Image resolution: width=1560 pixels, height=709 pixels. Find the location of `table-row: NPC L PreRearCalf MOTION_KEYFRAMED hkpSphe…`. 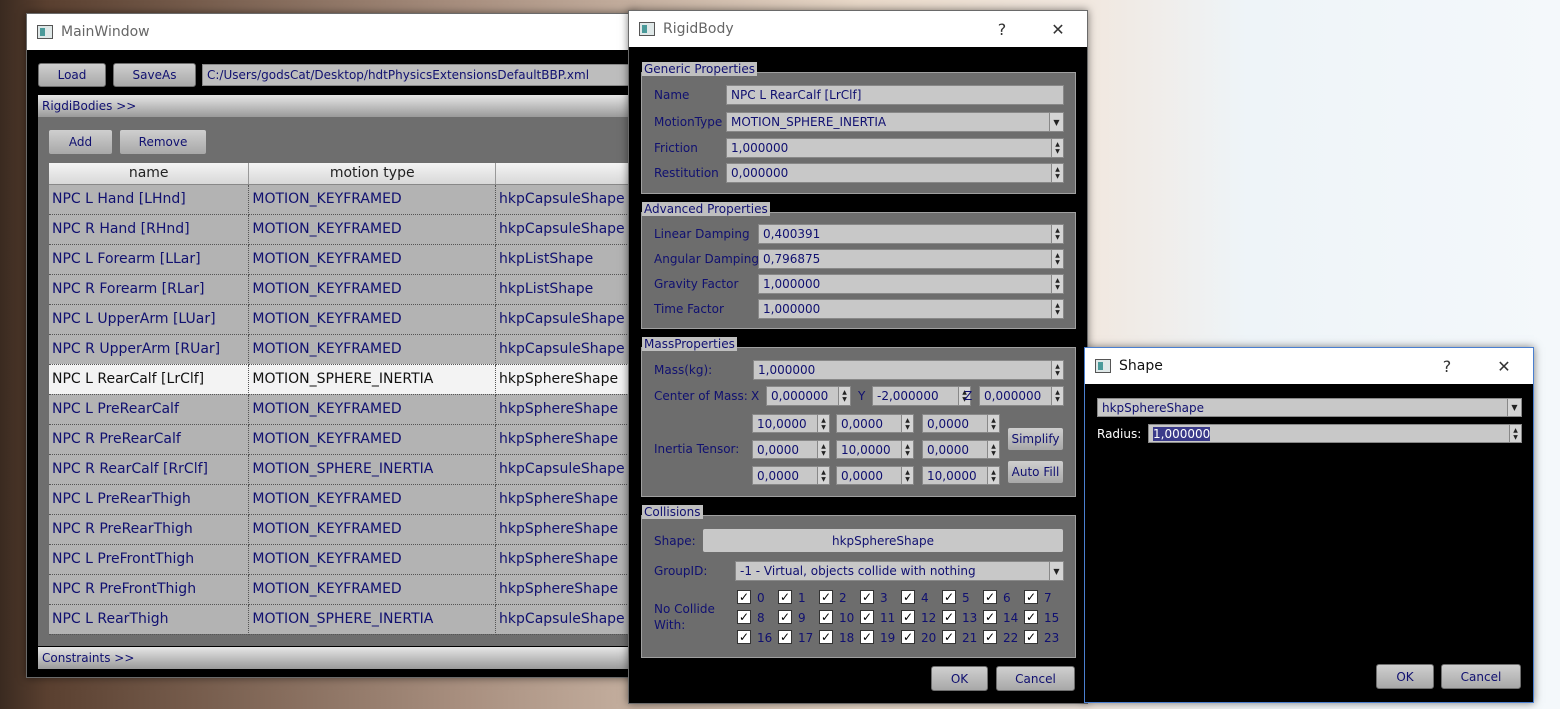

table-row: NPC L PreRearCalf MOTION_KEYFRAMED hkpSphe… is located at coordinates (343, 409).